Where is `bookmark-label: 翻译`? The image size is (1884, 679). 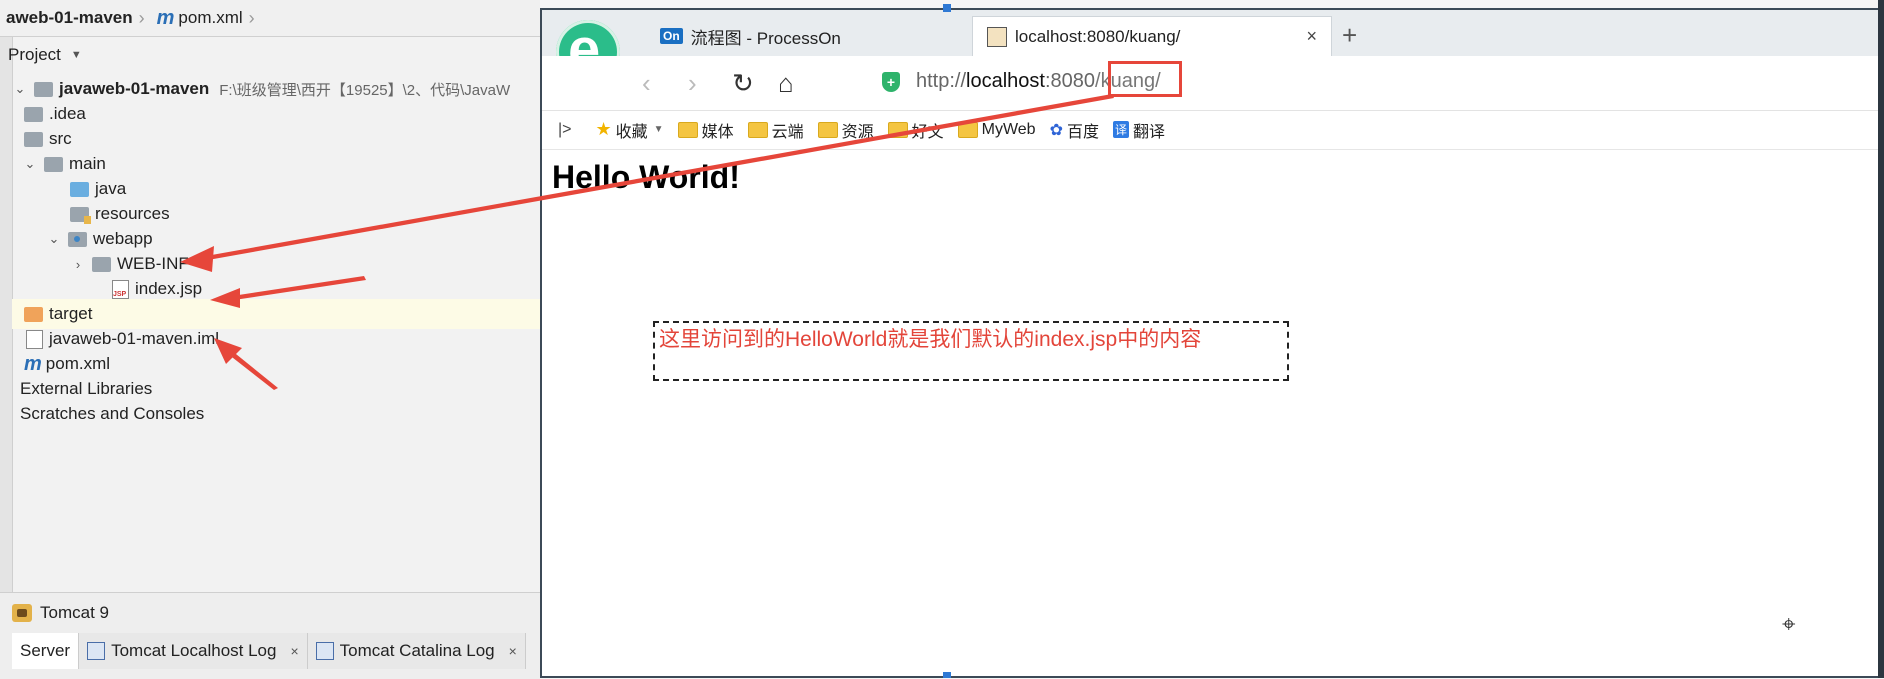
bookmark-label: 翻译 is located at coordinates (1149, 132).